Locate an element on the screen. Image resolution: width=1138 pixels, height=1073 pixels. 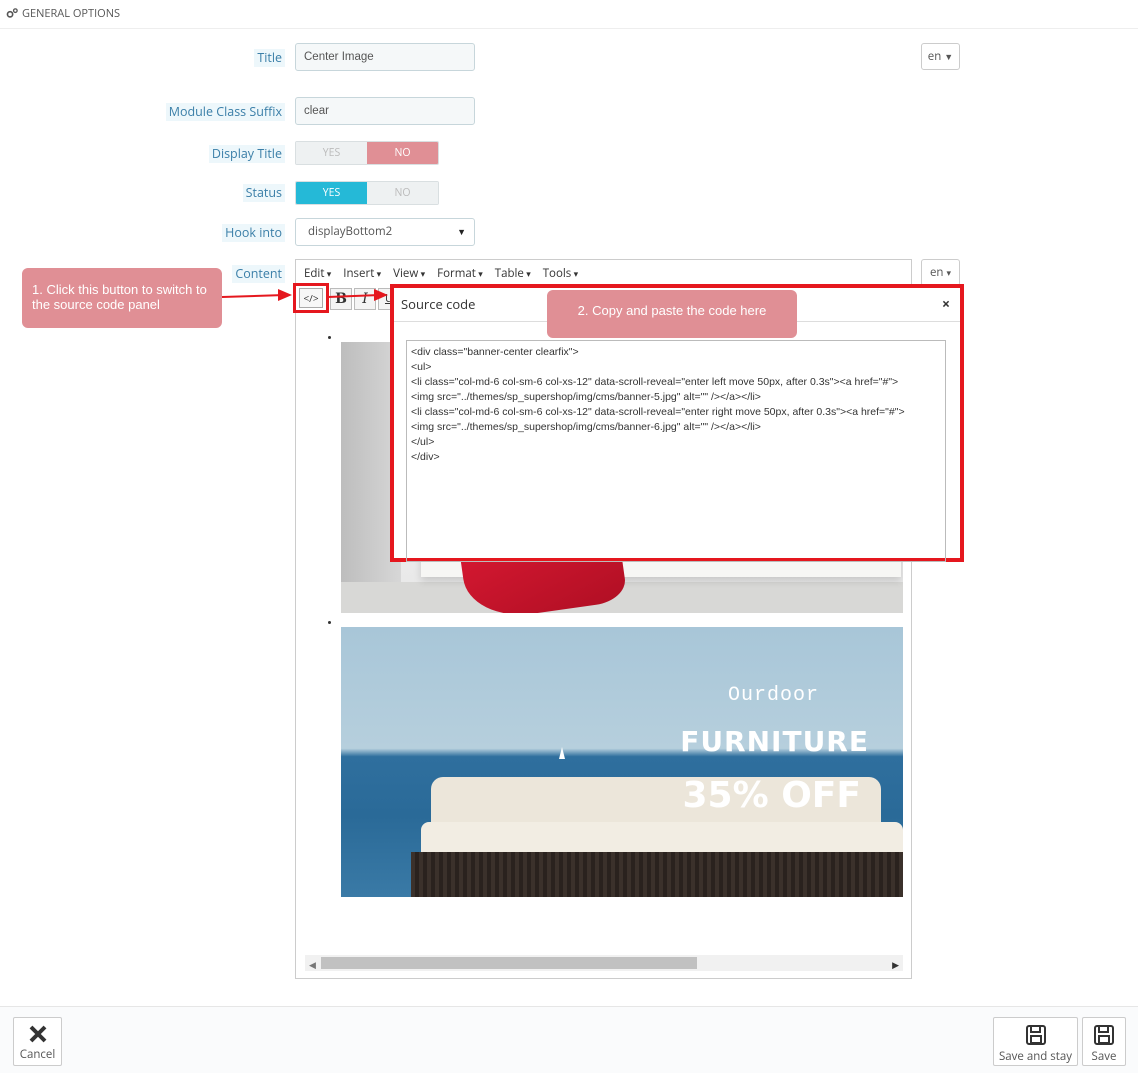
horizontal-scrollbar: ◀ ▶ is located at coordinates (604, 963).